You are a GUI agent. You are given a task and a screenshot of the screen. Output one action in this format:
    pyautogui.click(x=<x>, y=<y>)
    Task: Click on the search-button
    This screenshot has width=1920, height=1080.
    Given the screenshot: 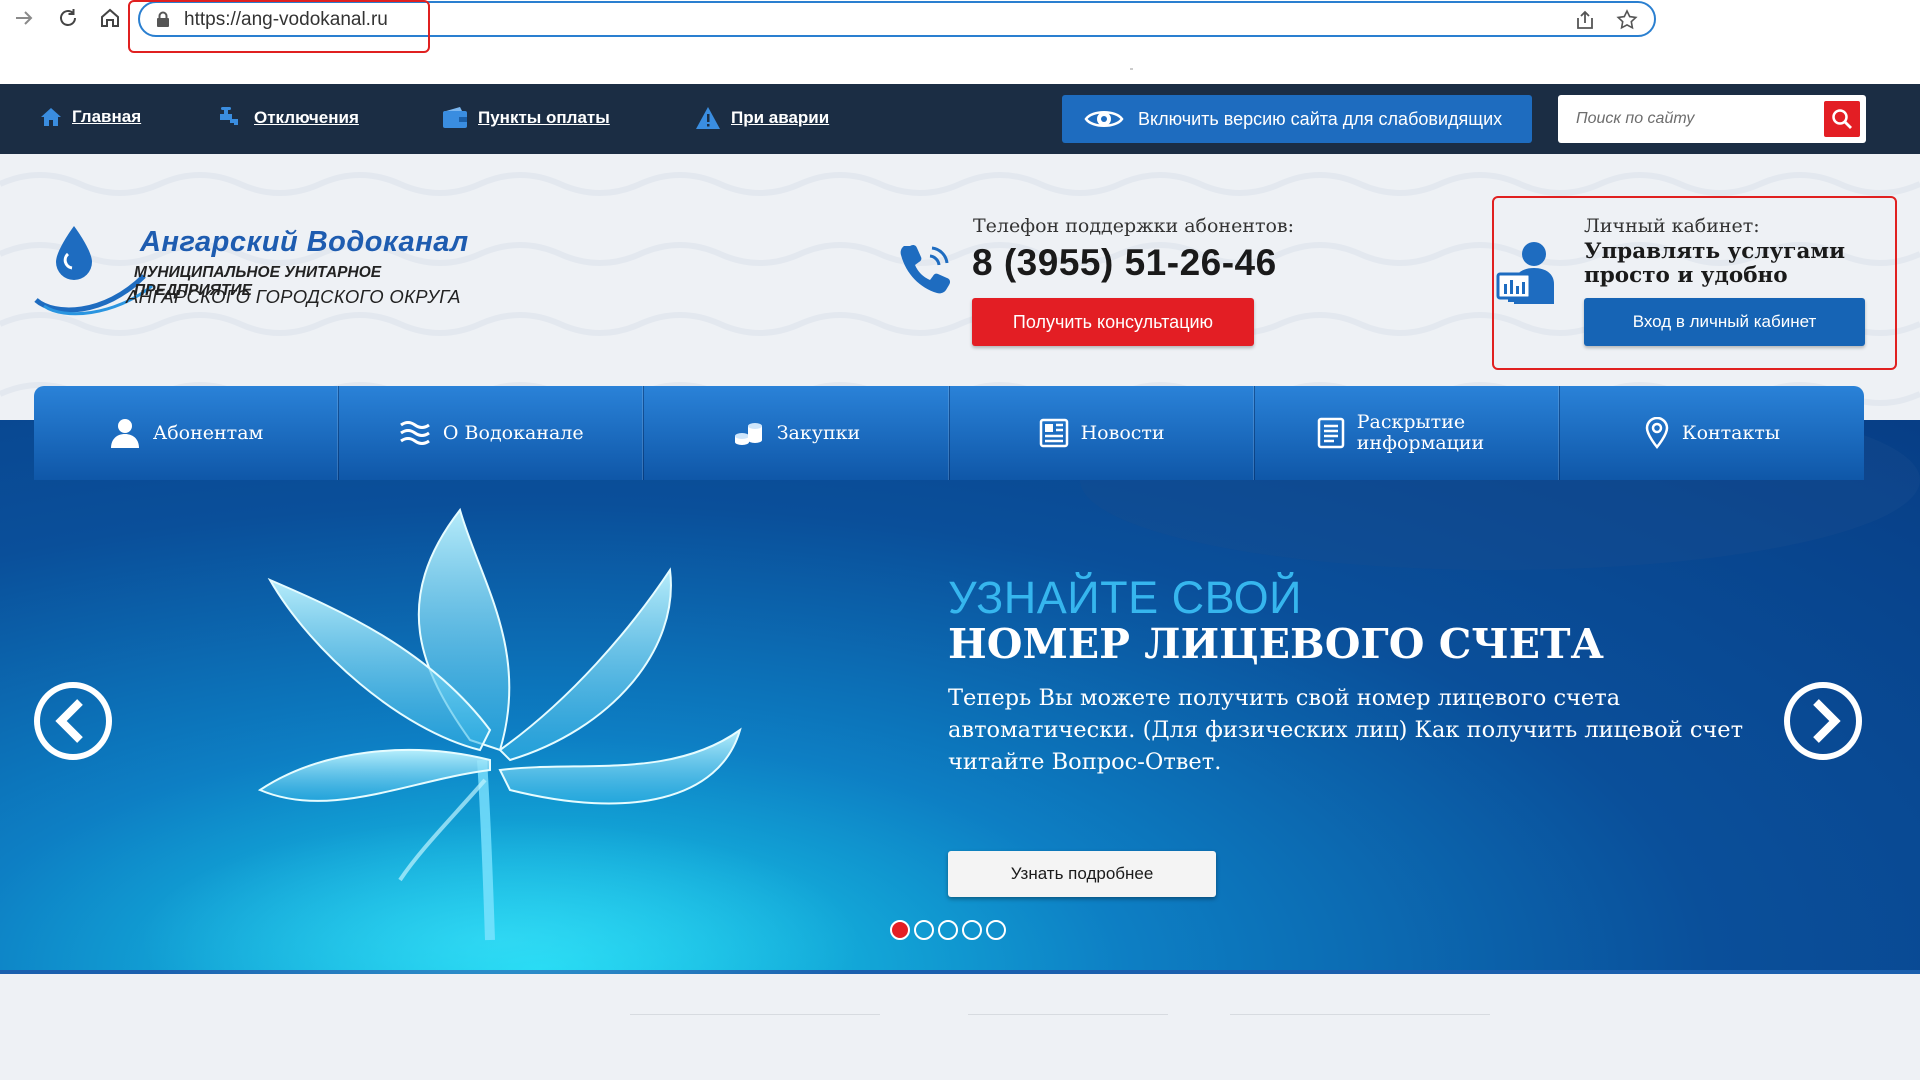 What is the action you would take?
    pyautogui.click(x=1842, y=119)
    